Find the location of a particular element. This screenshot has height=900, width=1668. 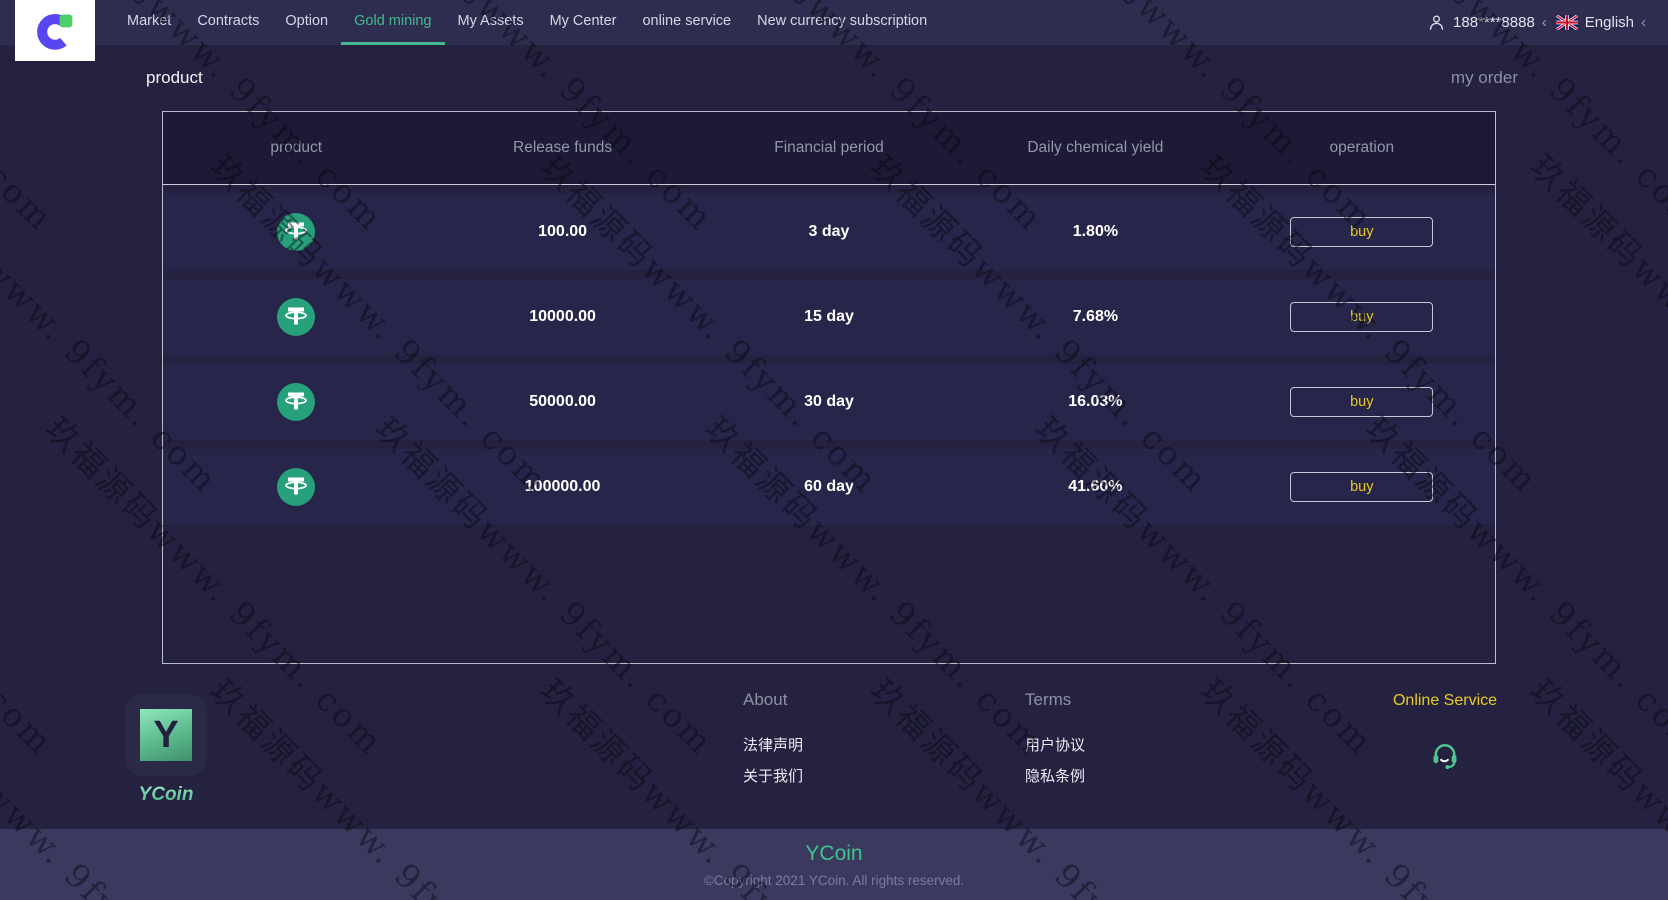

language-selector: English ‹ is located at coordinates (1600, 22).